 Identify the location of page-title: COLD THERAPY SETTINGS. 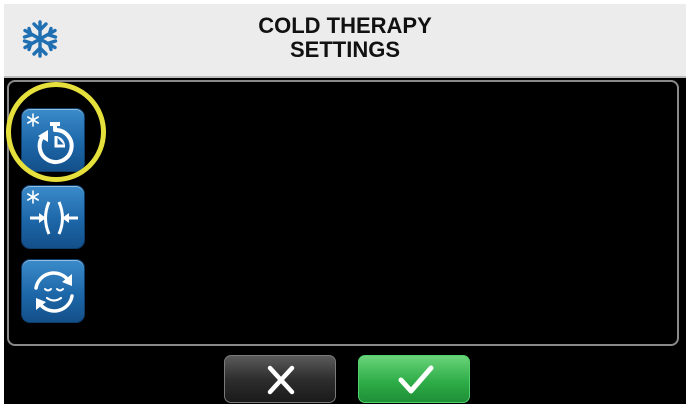
(345, 38).